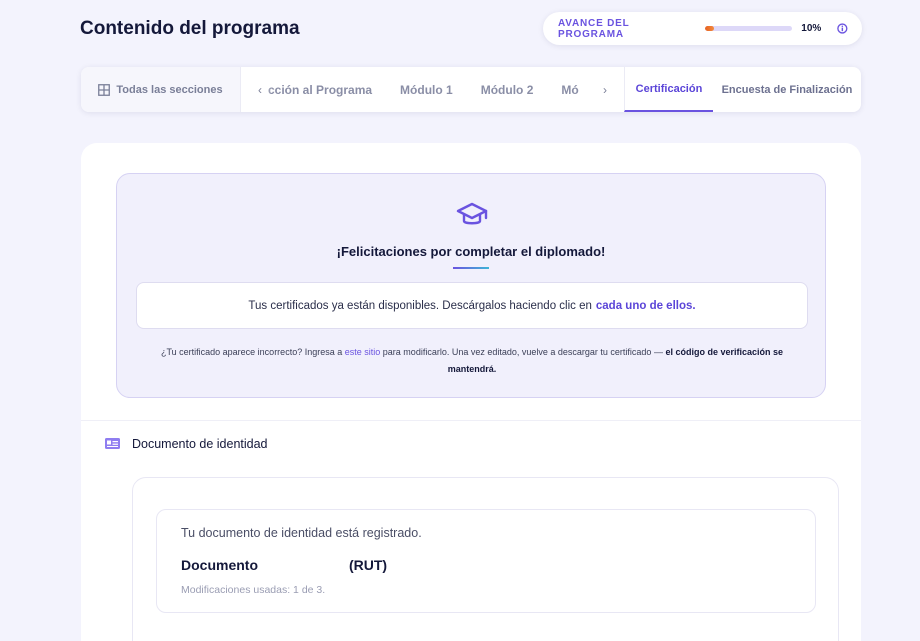  I want to click on progress-bar-fill, so click(709, 28).